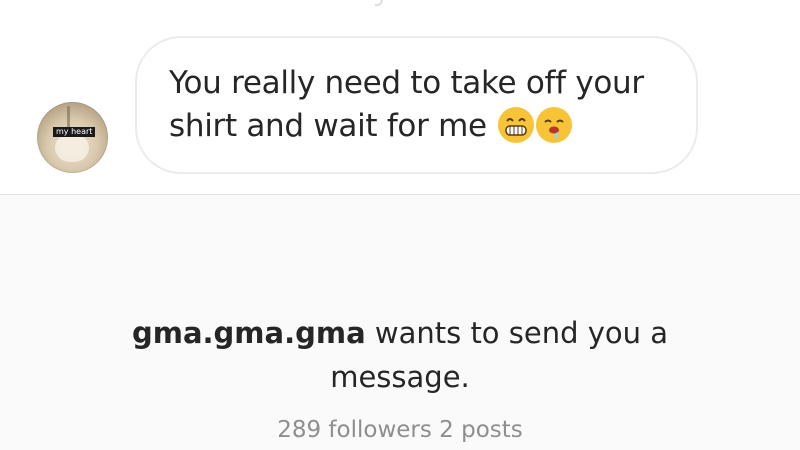  Describe the element at coordinates (72, 149) in the screenshot. I see `avatar-photo-heart` at that location.